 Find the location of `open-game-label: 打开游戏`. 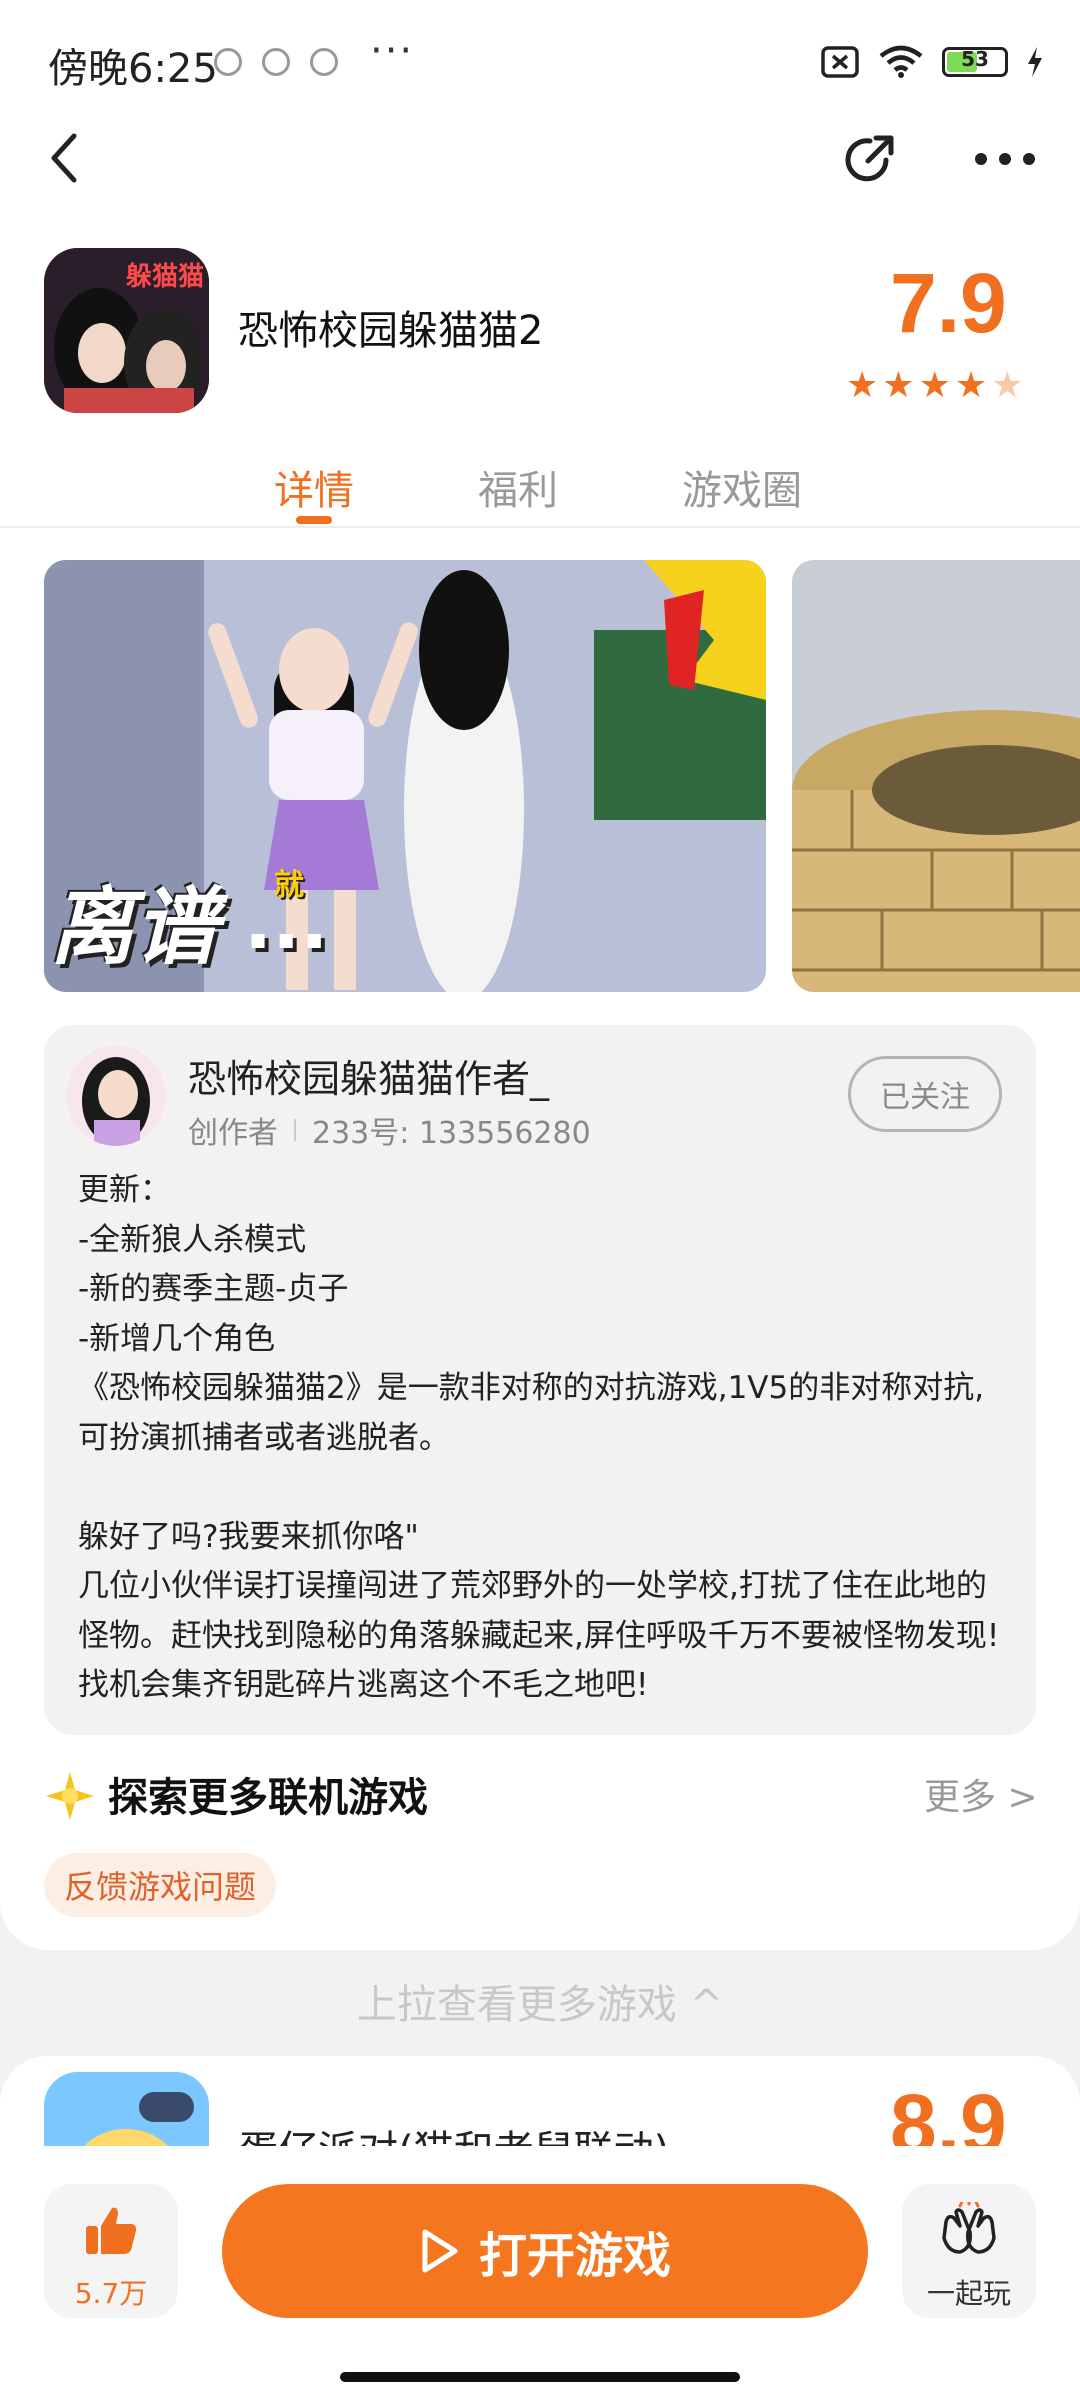

open-game-label: 打开游戏 is located at coordinates (574, 2256).